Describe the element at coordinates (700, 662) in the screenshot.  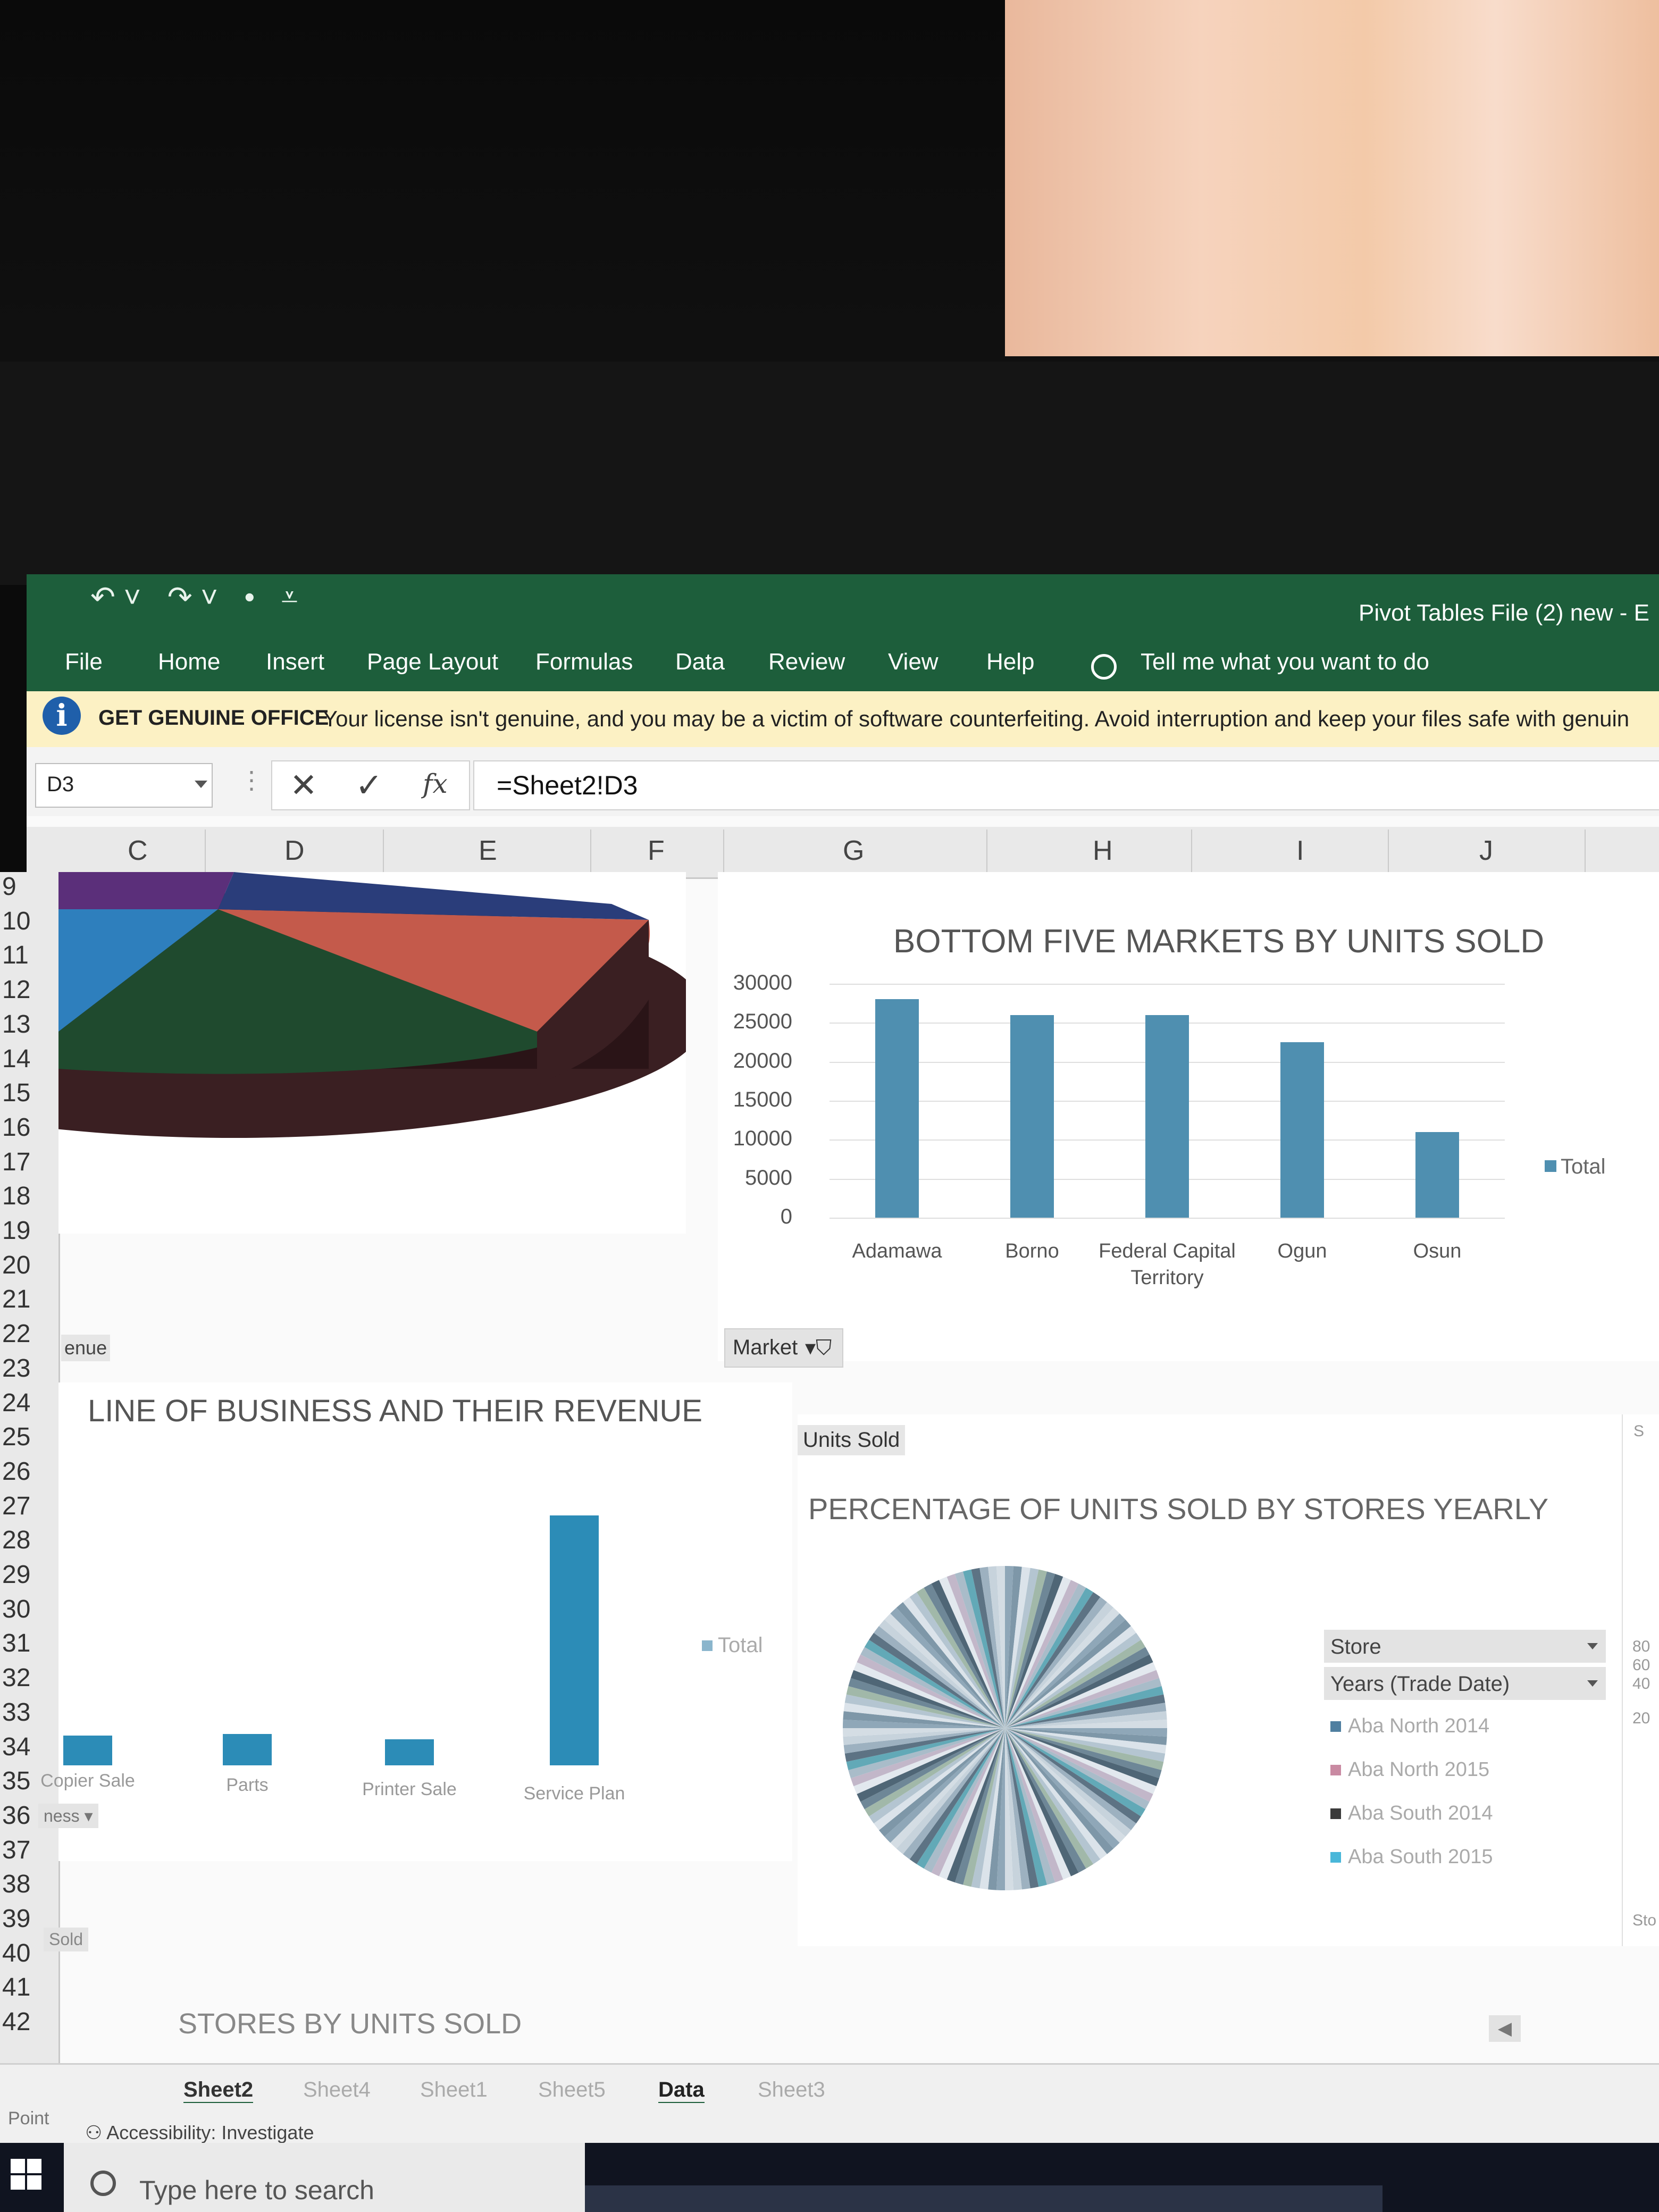
I see `tab-data: Data` at that location.